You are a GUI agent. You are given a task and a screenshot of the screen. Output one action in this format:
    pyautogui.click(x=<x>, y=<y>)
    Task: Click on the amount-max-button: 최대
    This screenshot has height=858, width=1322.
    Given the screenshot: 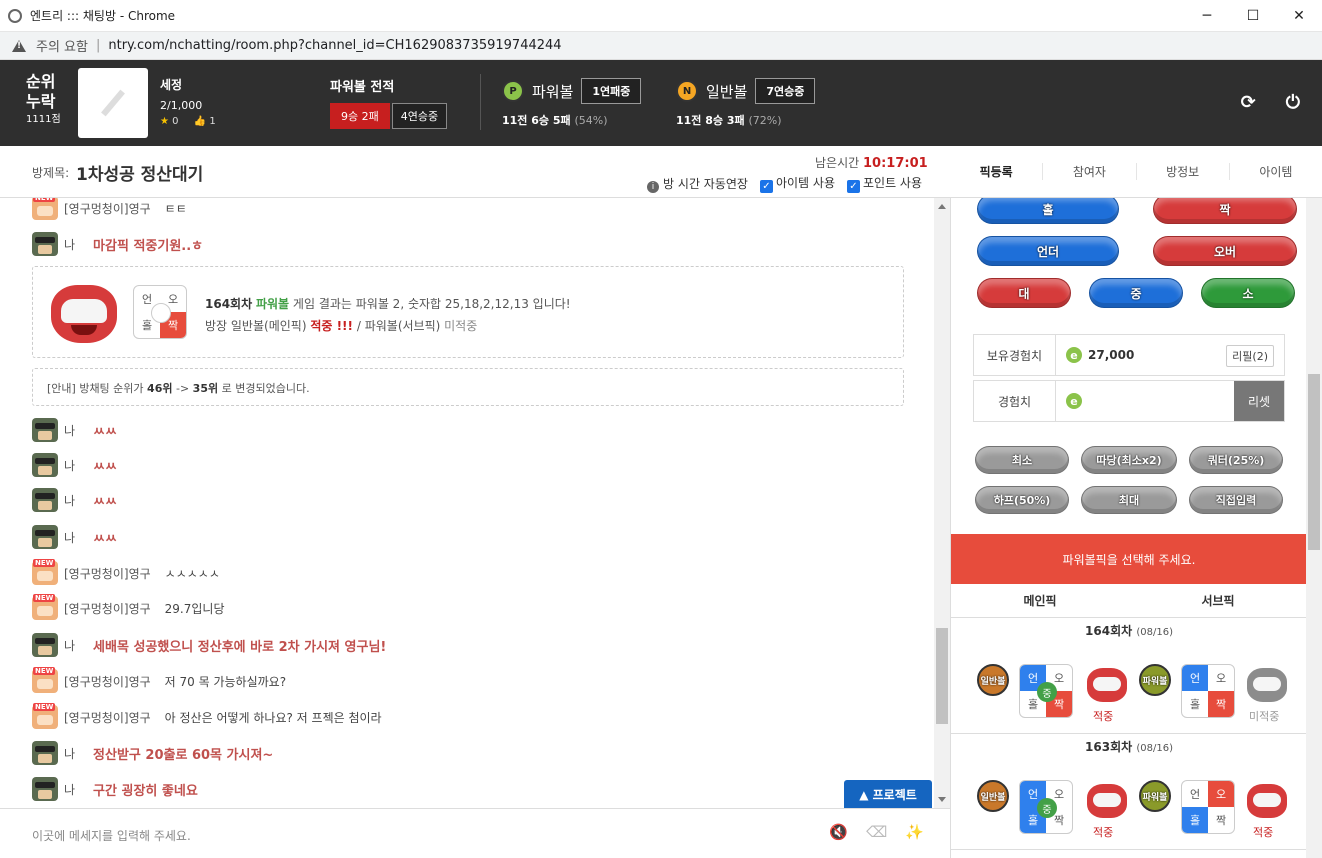 What is the action you would take?
    pyautogui.click(x=1129, y=500)
    